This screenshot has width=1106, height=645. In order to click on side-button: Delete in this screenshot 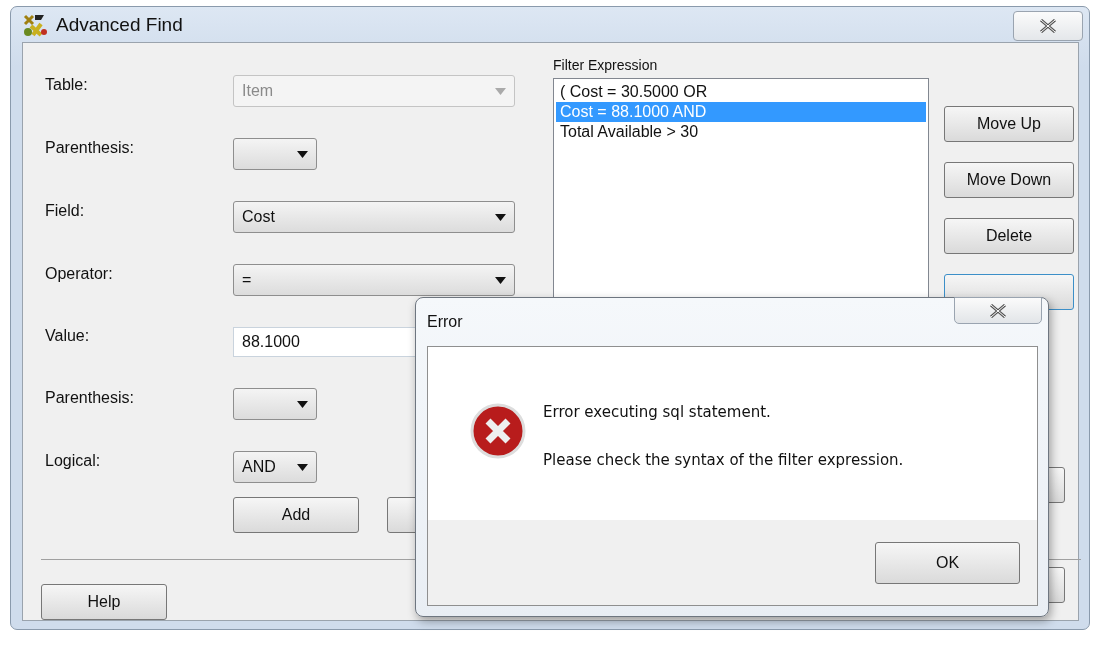, I will do `click(1009, 236)`.